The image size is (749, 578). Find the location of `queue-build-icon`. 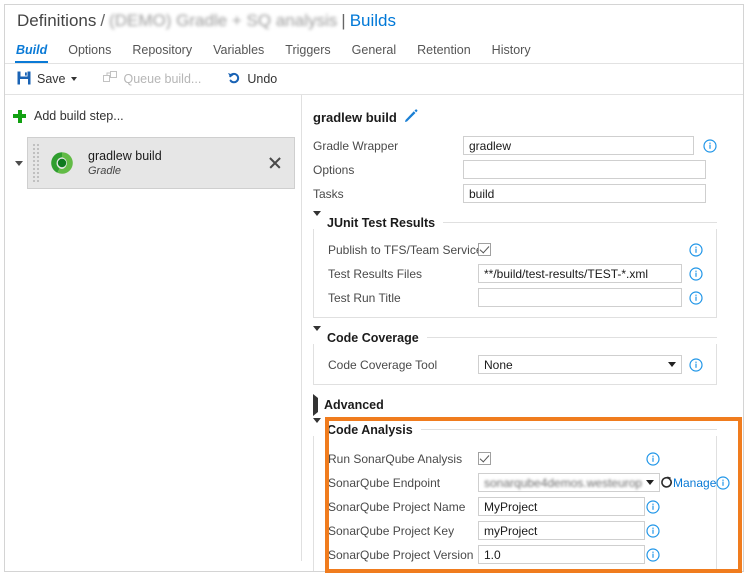

queue-build-icon is located at coordinates (110, 79).